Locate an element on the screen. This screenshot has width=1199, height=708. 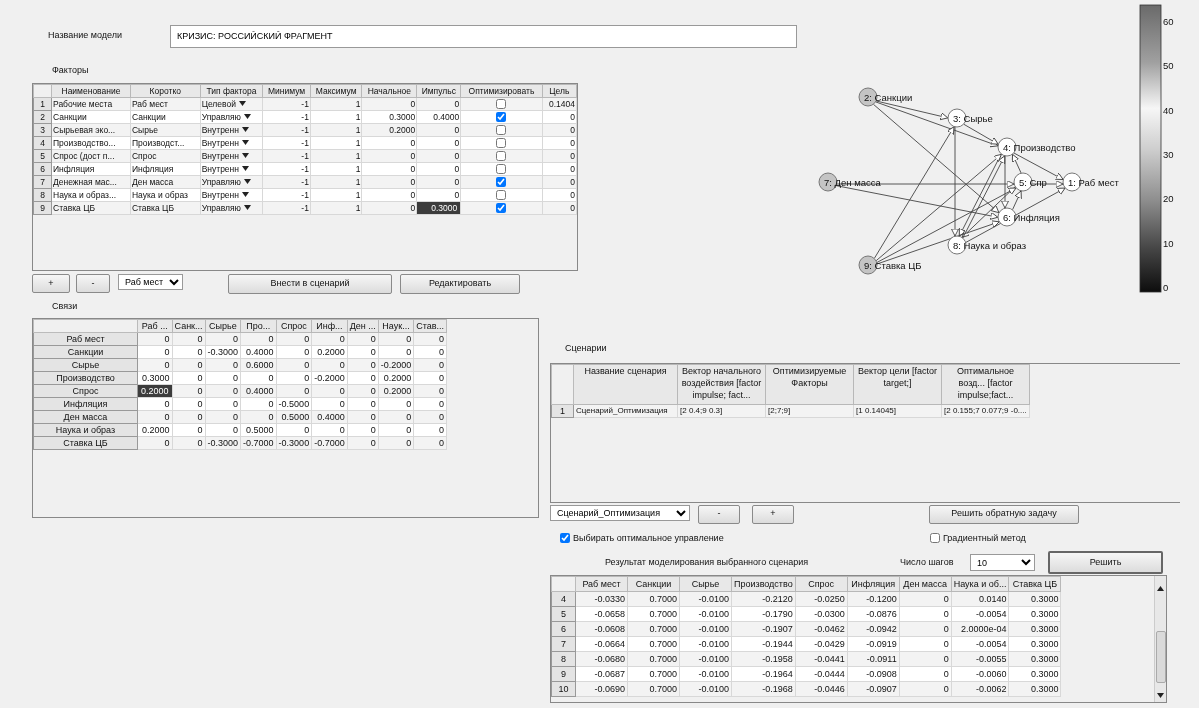
column-header: Цель is located at coordinates (559, 90).